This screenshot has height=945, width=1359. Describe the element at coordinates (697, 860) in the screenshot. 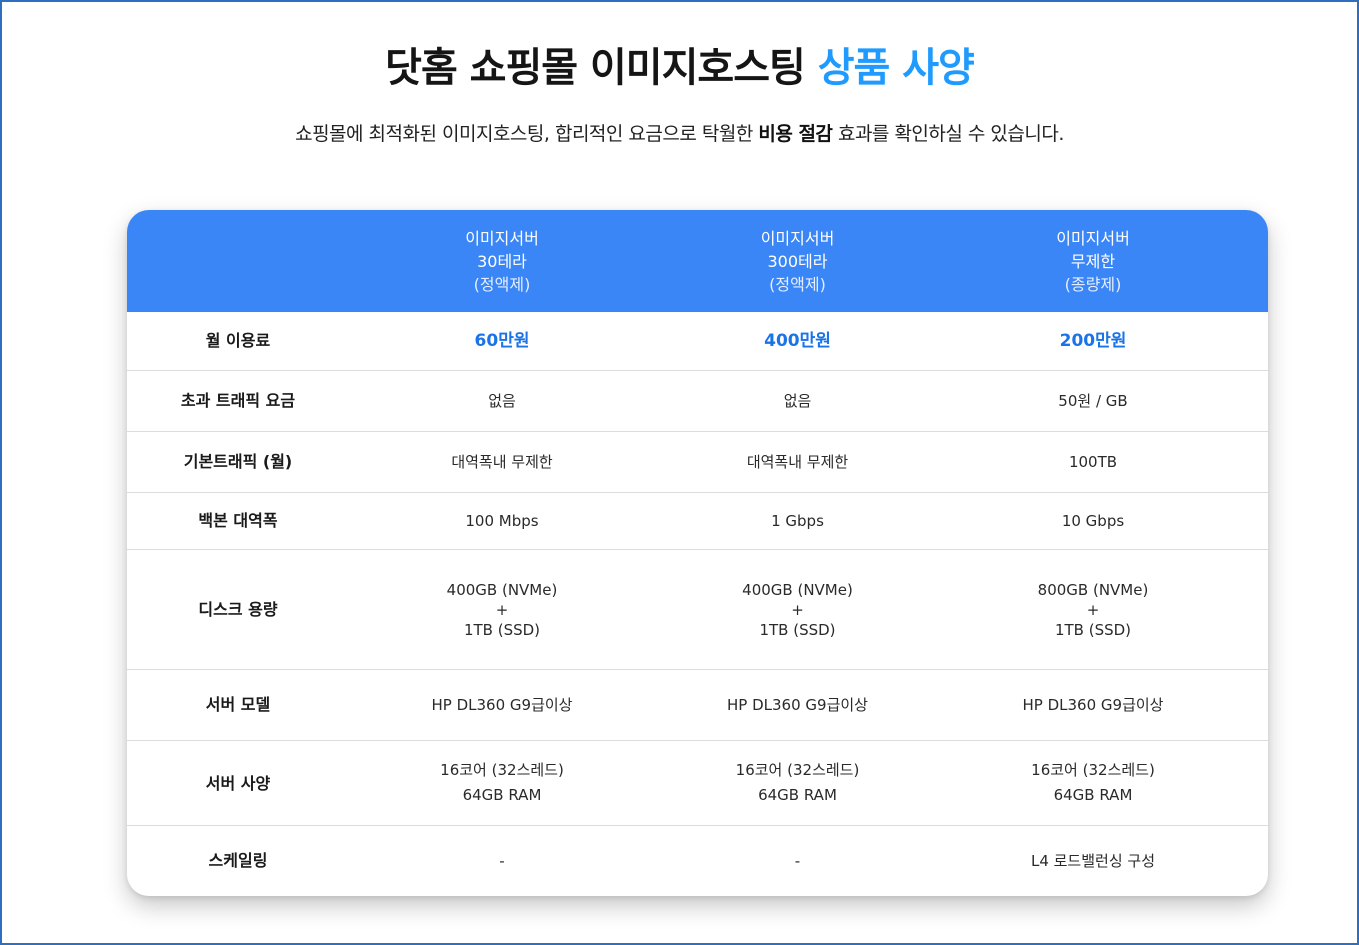

I see `table-row-scaling: 스케일링 - - L4 로드밸런싱 구성` at that location.